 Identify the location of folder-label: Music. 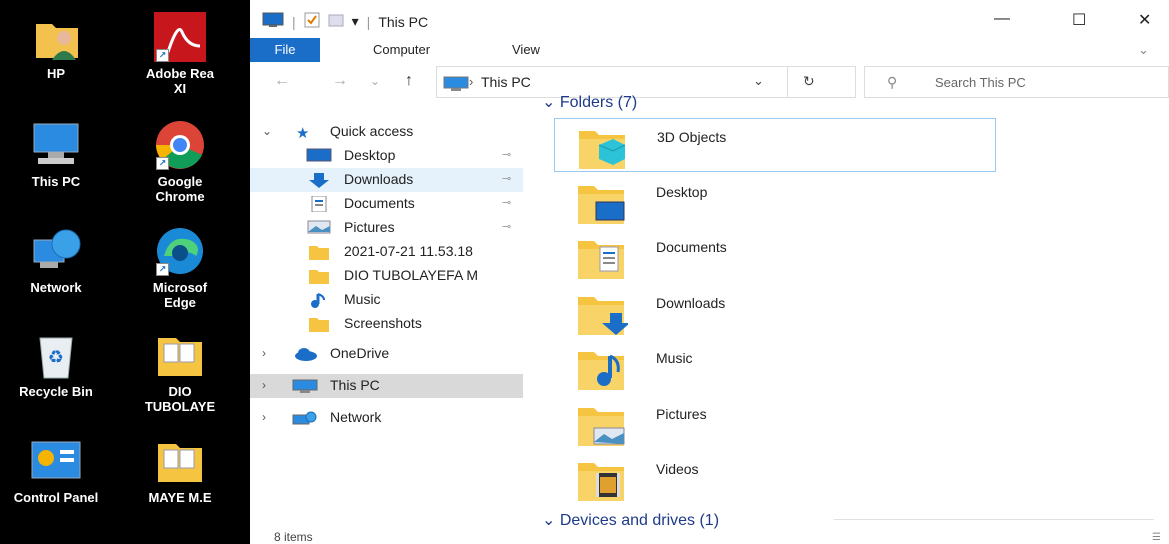
(674, 358).